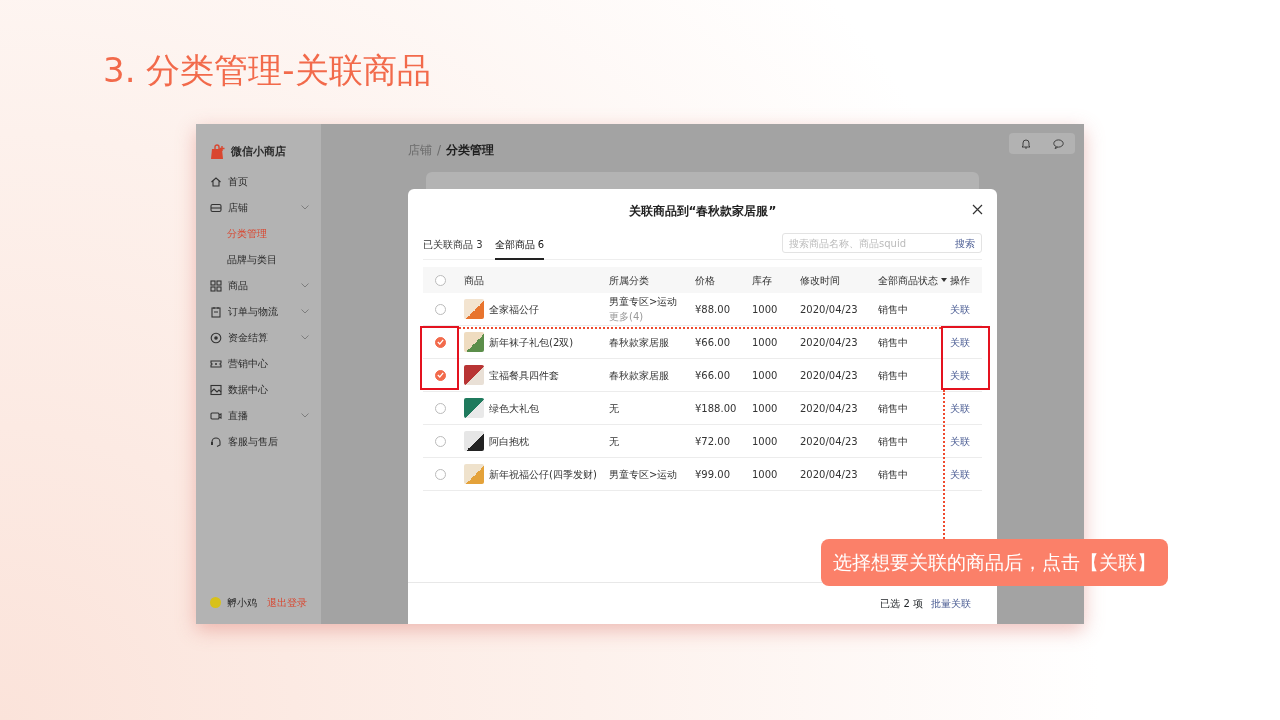 This screenshot has height=720, width=1280. What do you see at coordinates (965, 243) in the screenshot?
I see `search-button: 搜索` at bounding box center [965, 243].